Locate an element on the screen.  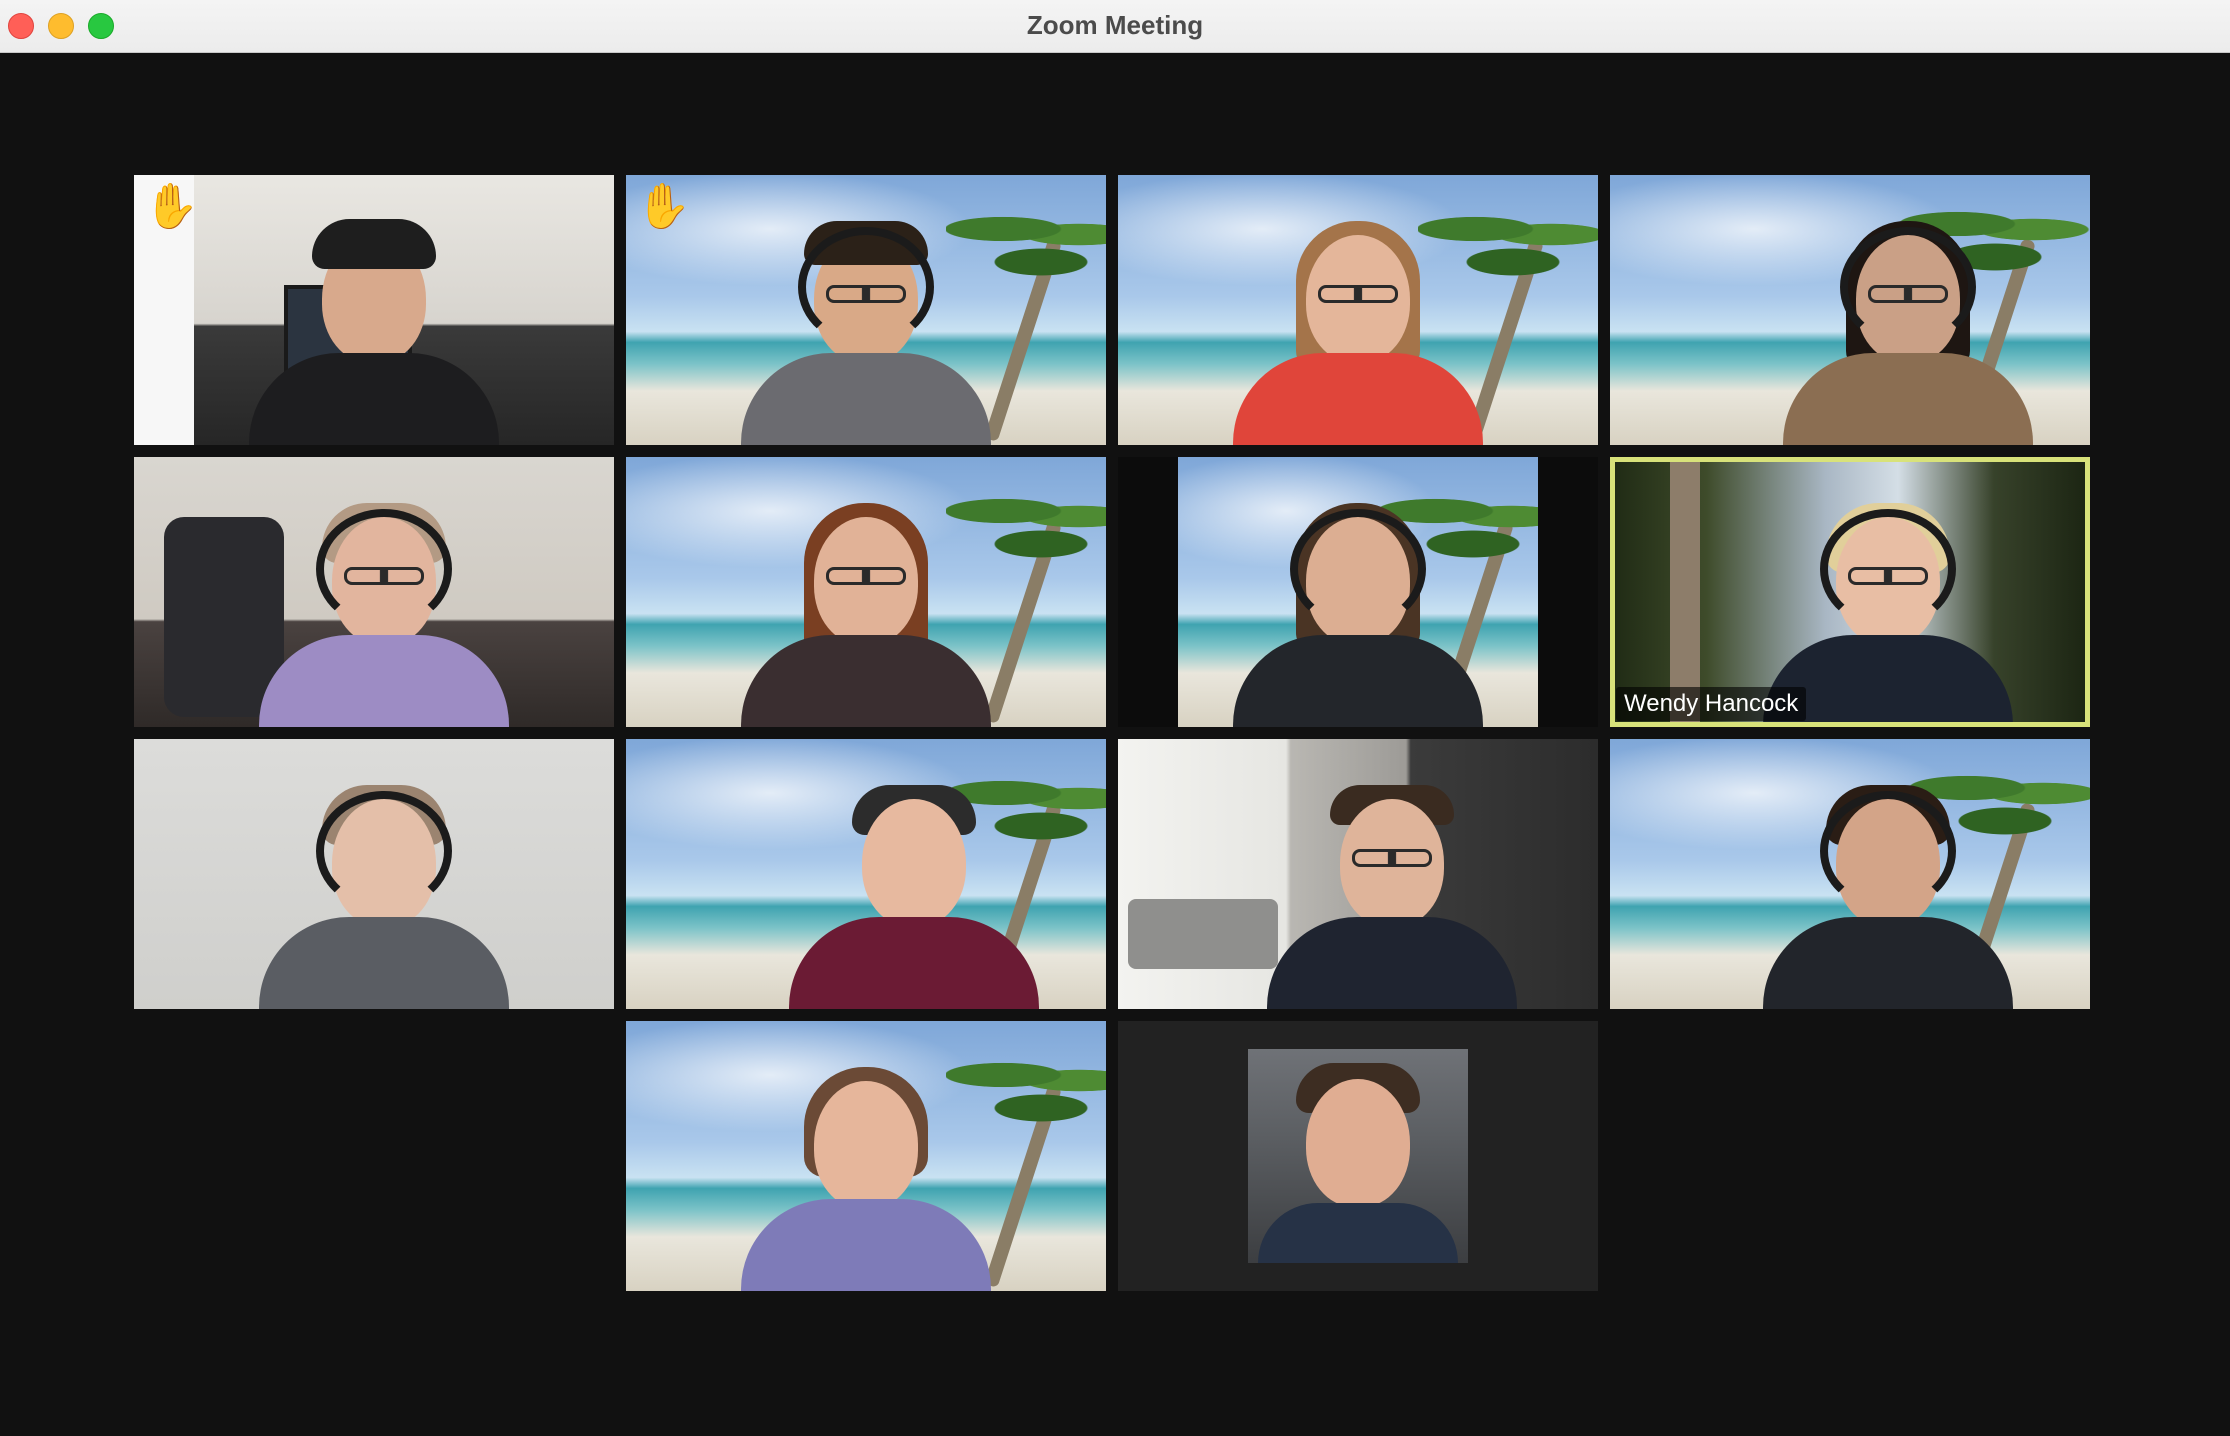
participant-name-label: Wendy Hancock is located at coordinates (1711, 704).